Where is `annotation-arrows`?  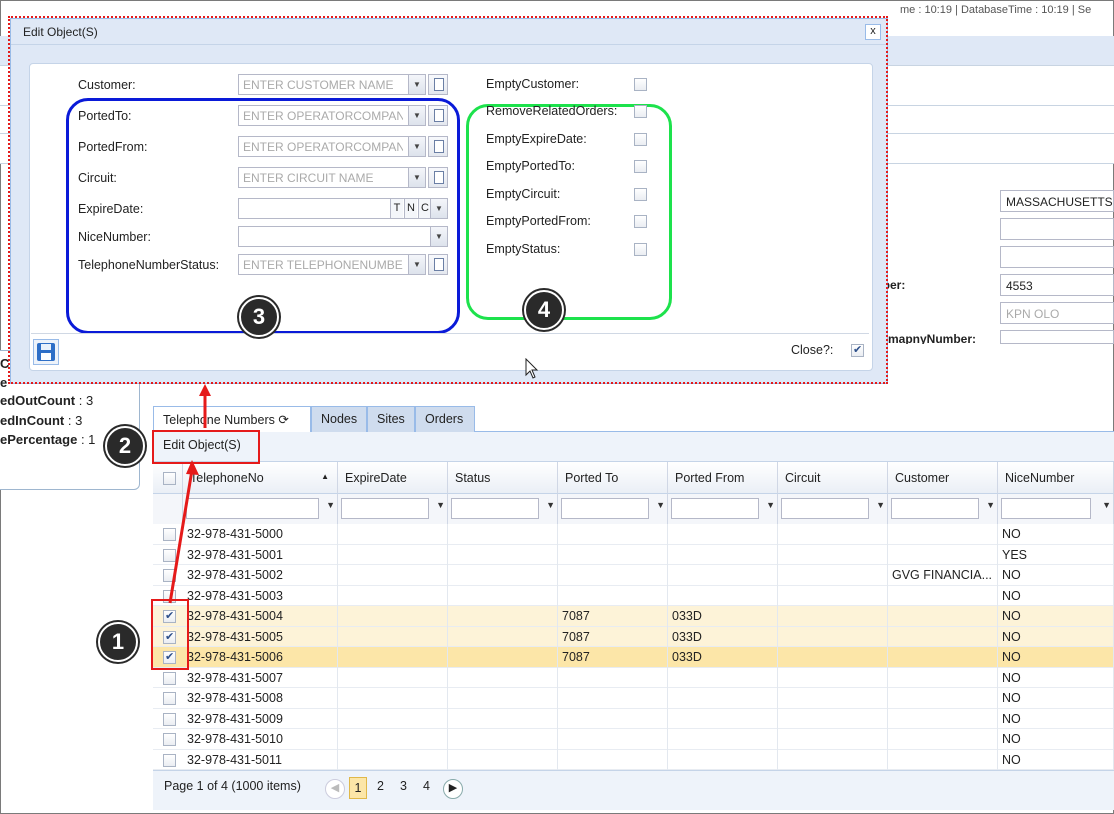
annotation-arrows is located at coordinates (189, 494).